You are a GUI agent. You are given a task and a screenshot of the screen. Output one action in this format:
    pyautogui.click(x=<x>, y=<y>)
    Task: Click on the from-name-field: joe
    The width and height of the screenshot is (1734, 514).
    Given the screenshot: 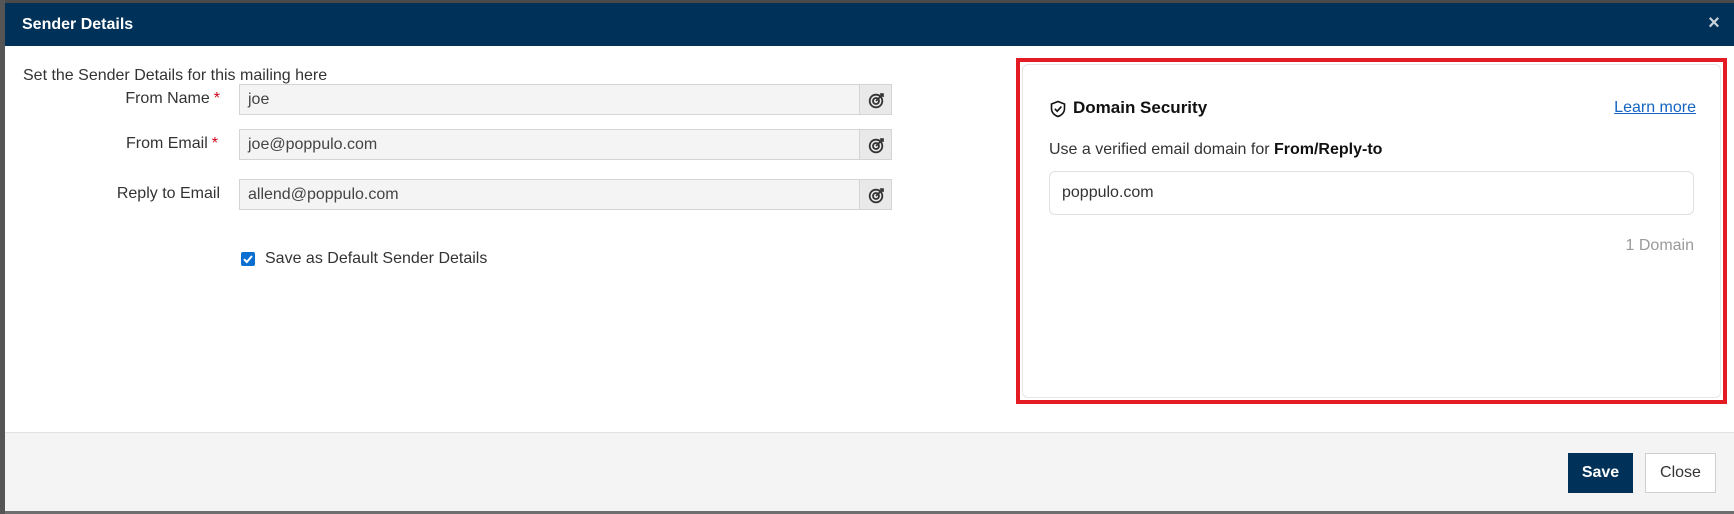 What is the action you would take?
    pyautogui.click(x=565, y=99)
    